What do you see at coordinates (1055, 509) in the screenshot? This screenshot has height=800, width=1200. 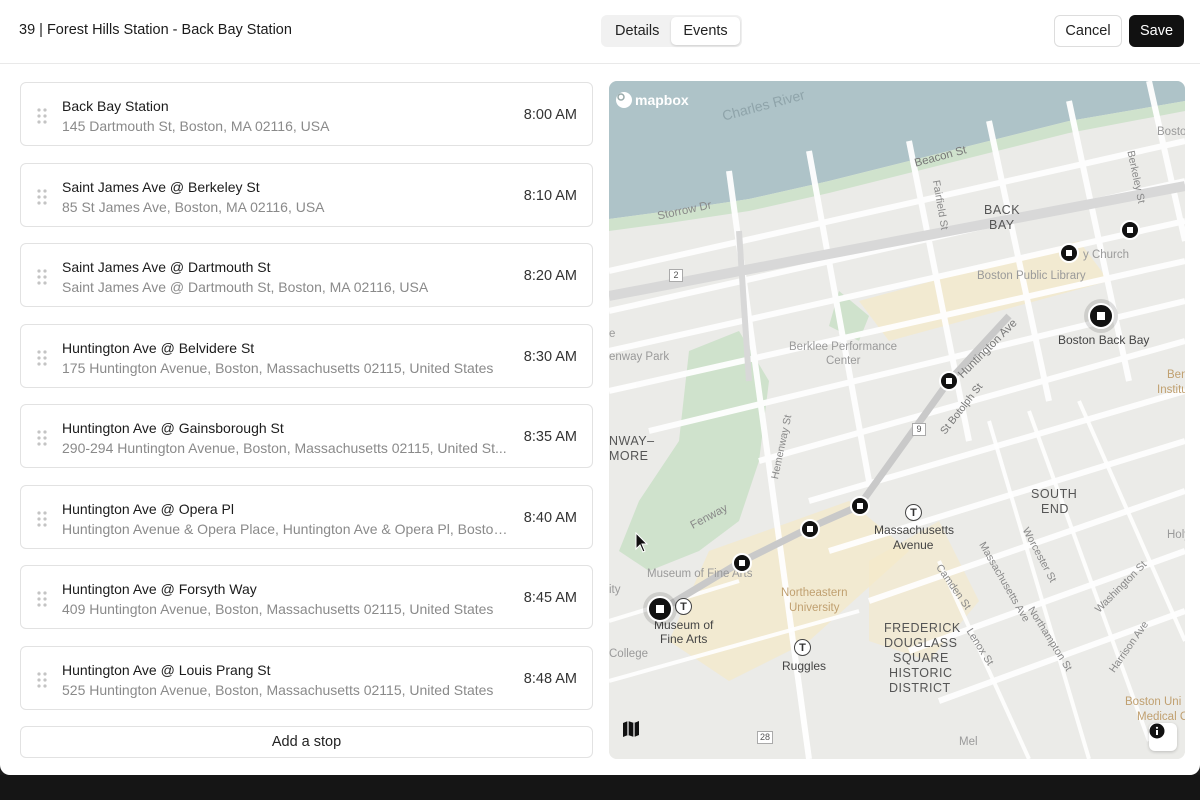 I see `map-label: END` at bounding box center [1055, 509].